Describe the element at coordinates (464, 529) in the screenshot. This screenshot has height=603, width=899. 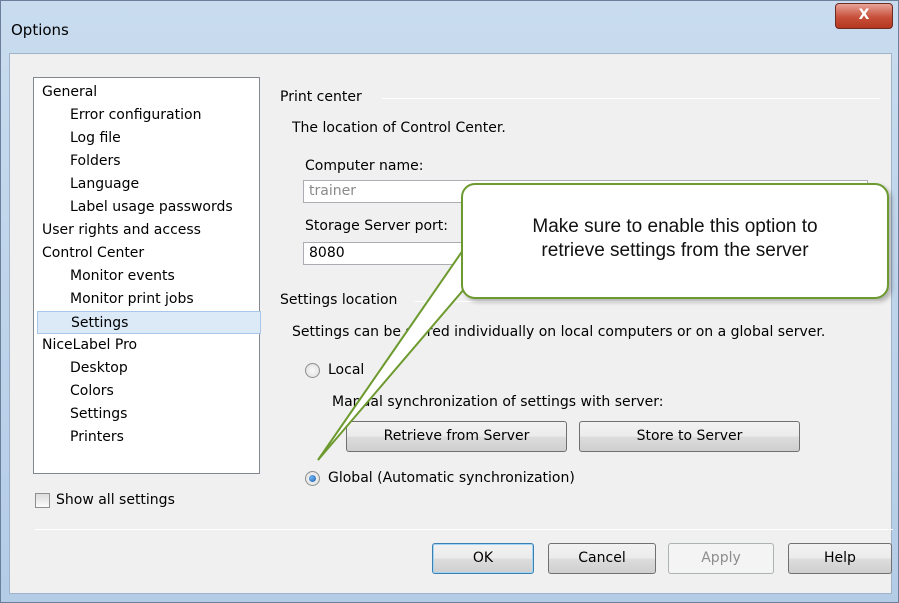
I see `footer-separator` at that location.